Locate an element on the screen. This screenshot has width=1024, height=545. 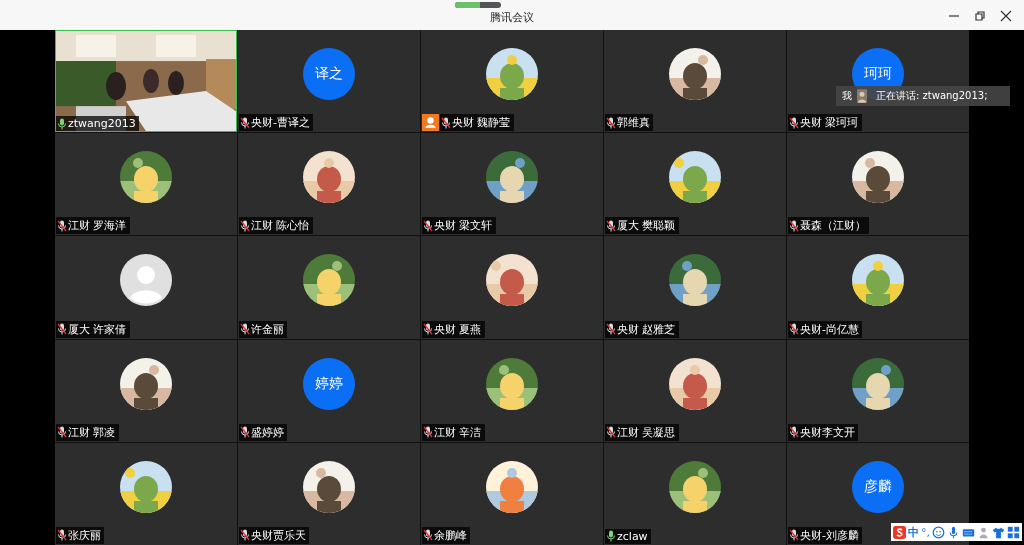
participant-name: 江财 罗海洋 is located at coordinates (93, 226).